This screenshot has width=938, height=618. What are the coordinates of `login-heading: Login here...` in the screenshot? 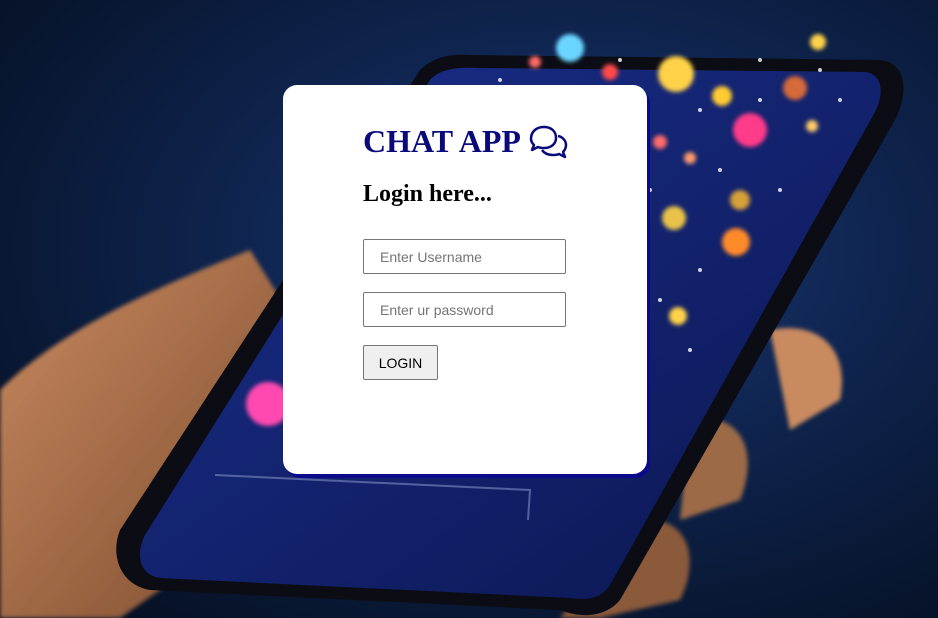 It's located at (427, 194).